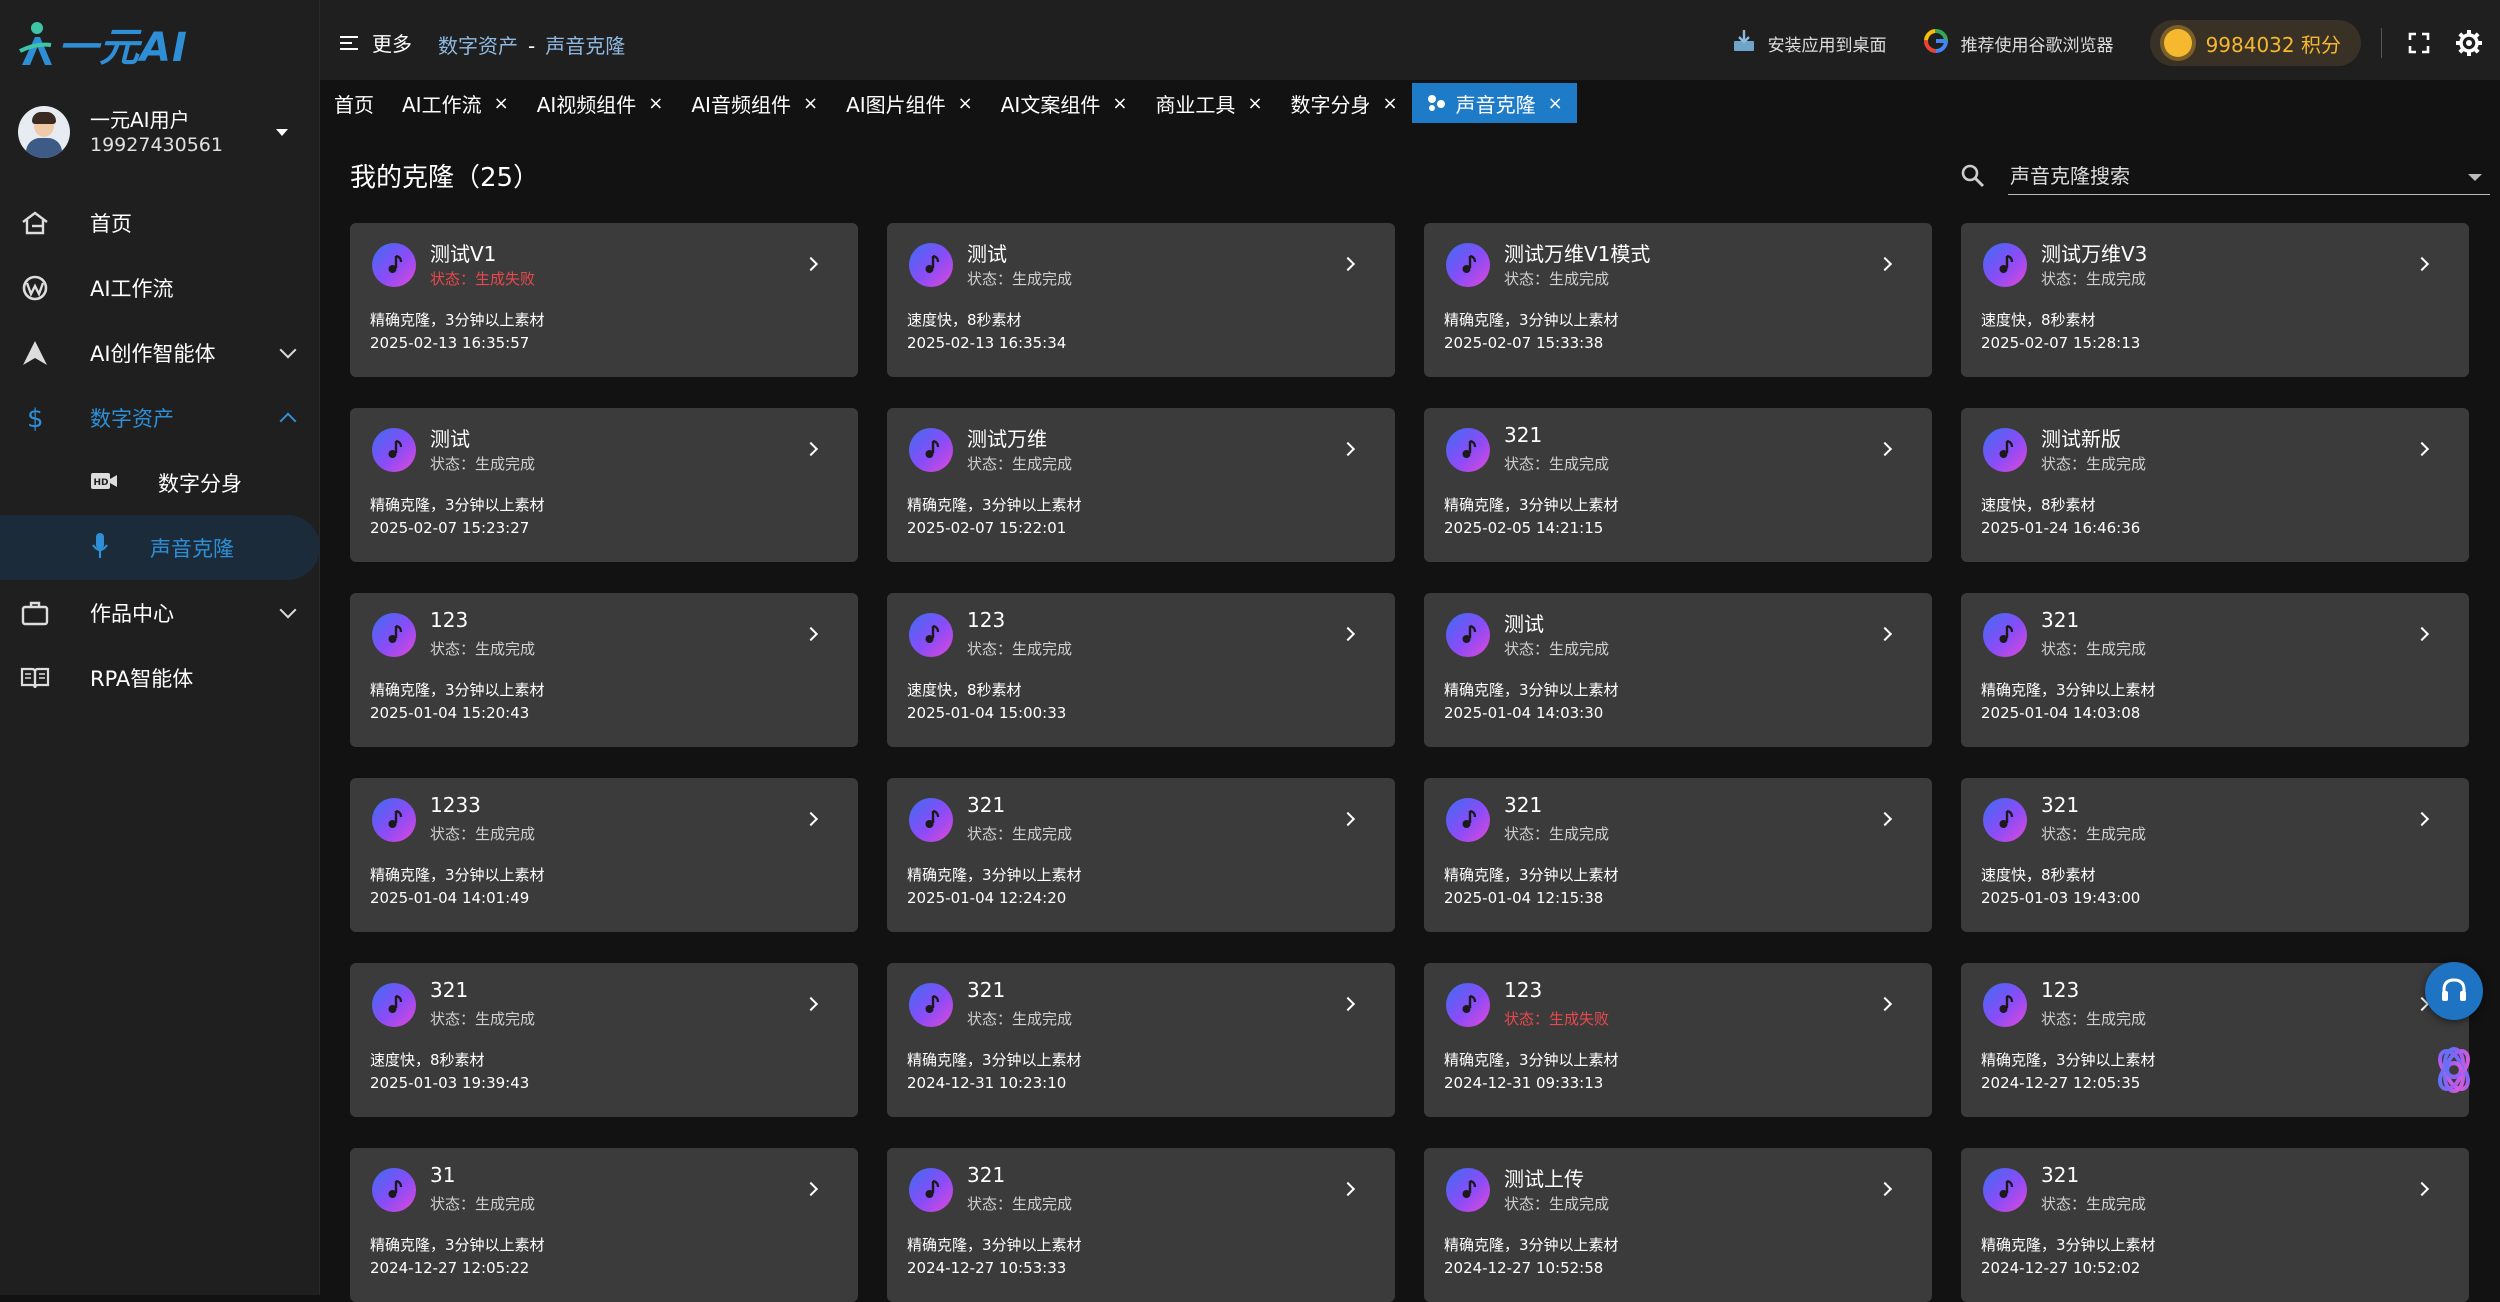 The width and height of the screenshot is (2500, 1302). I want to click on fullscreen-icon, so click(2419, 43).